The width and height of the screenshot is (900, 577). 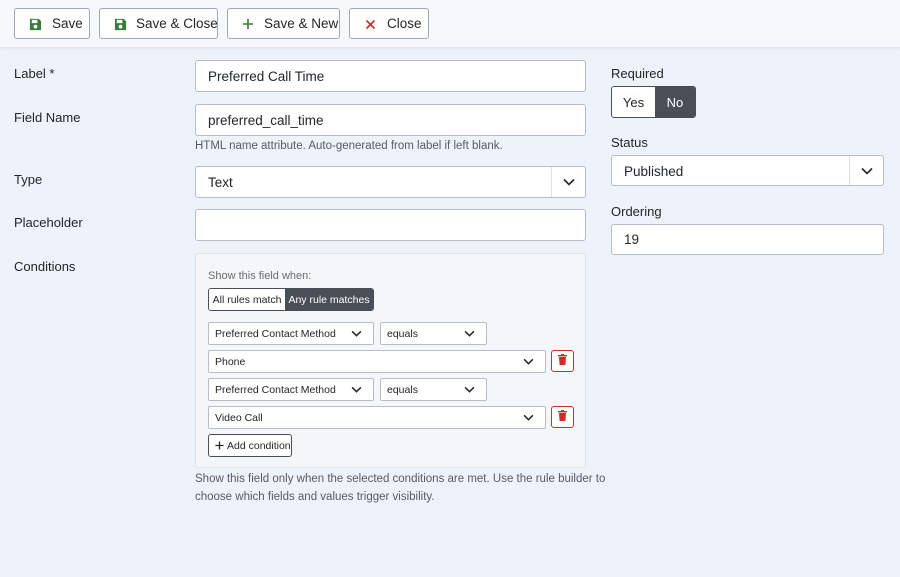 What do you see at coordinates (220, 182) in the screenshot?
I see `type-select-value: Text` at bounding box center [220, 182].